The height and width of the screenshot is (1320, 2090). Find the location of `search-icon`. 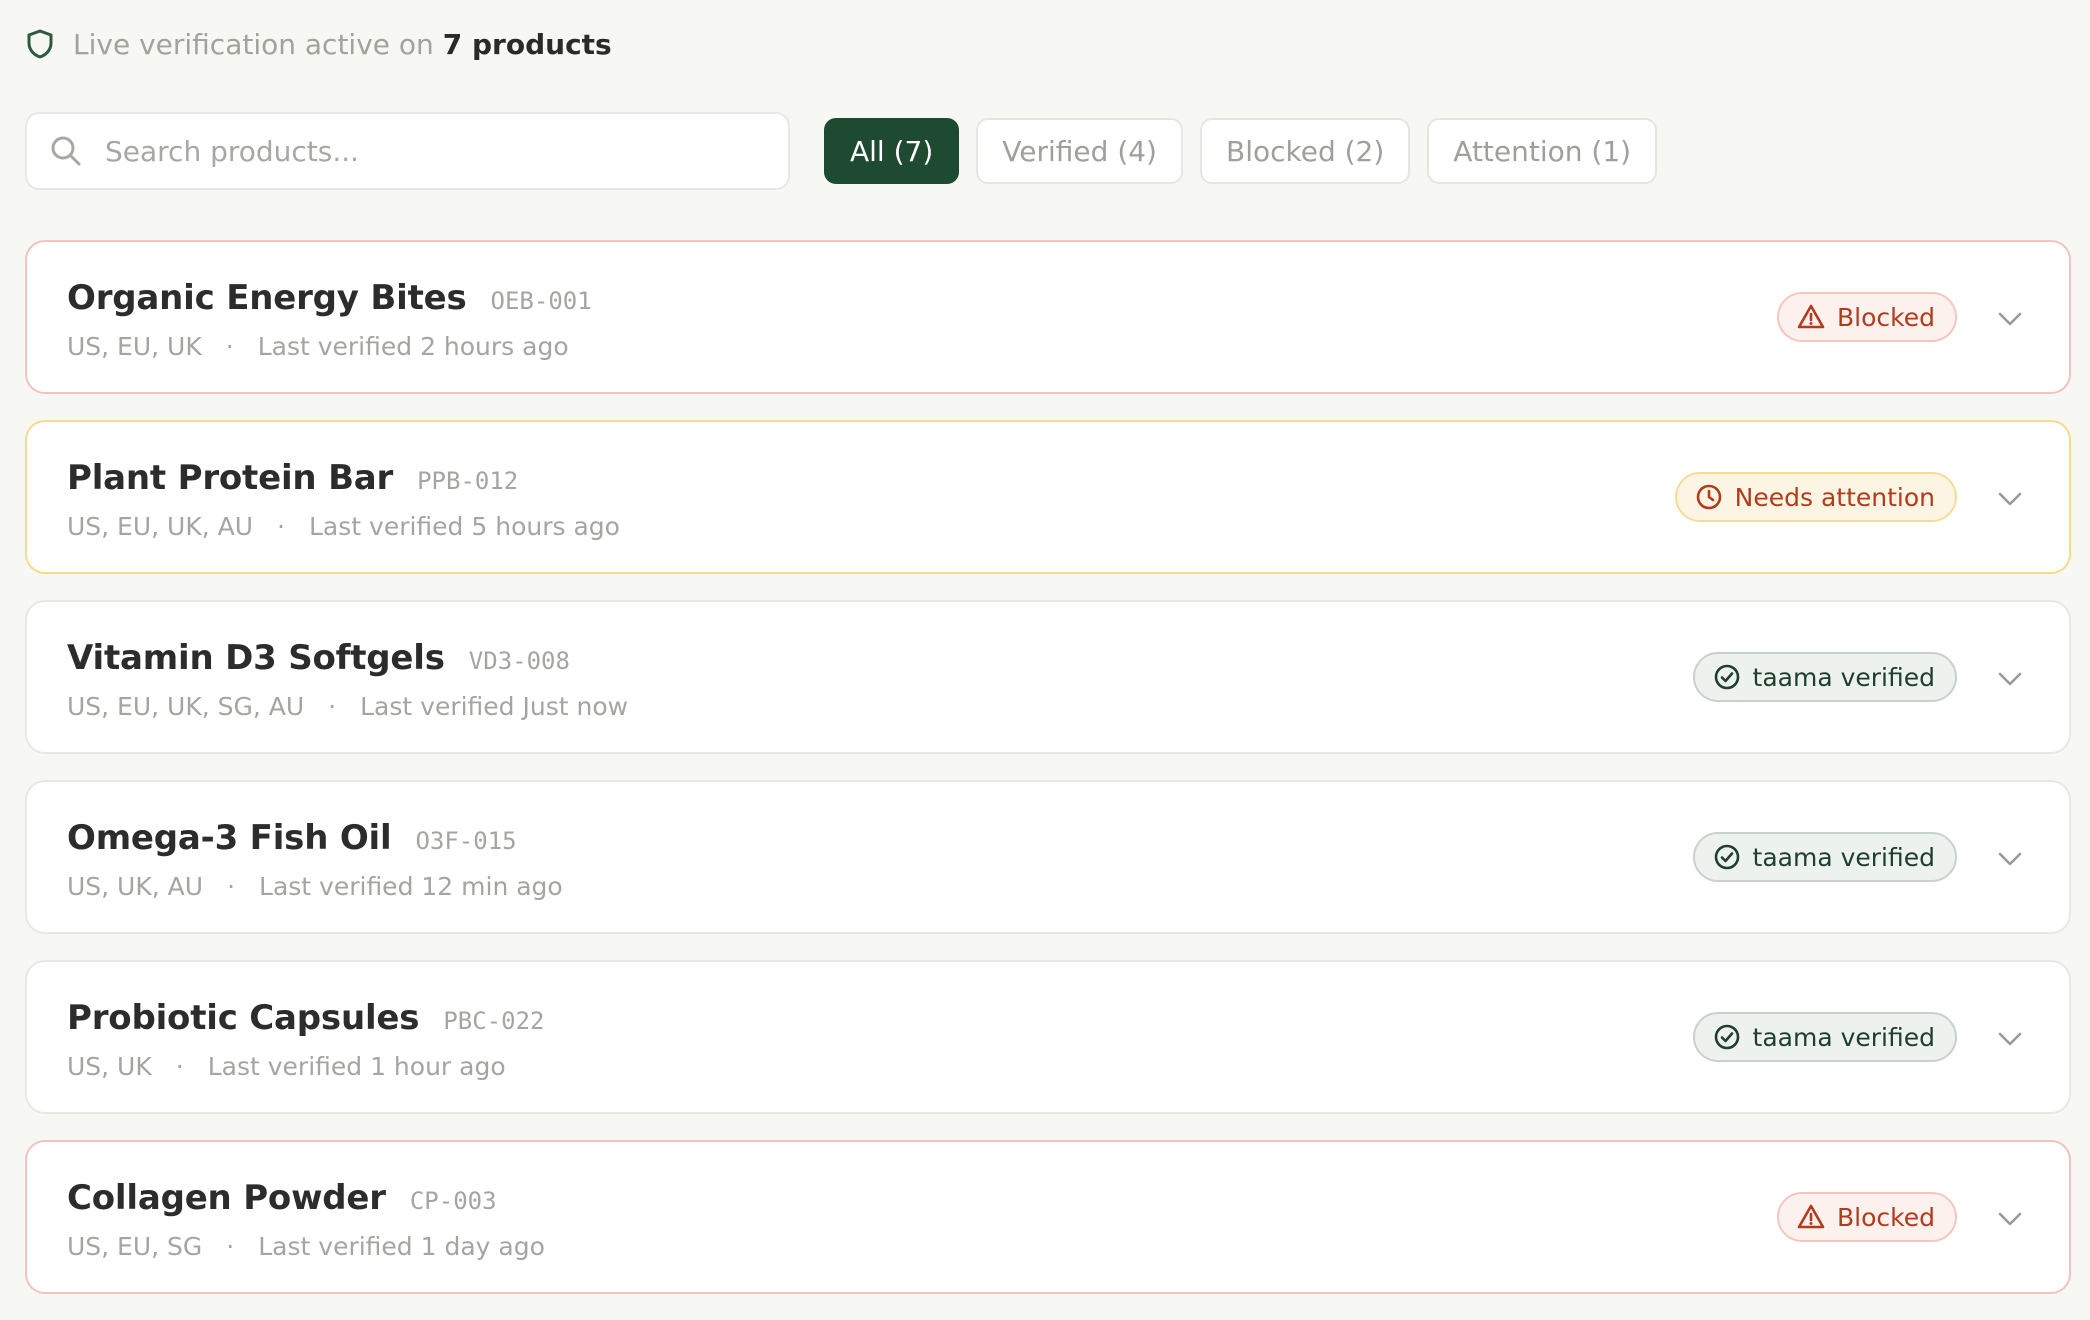

search-icon is located at coordinates (66, 151).